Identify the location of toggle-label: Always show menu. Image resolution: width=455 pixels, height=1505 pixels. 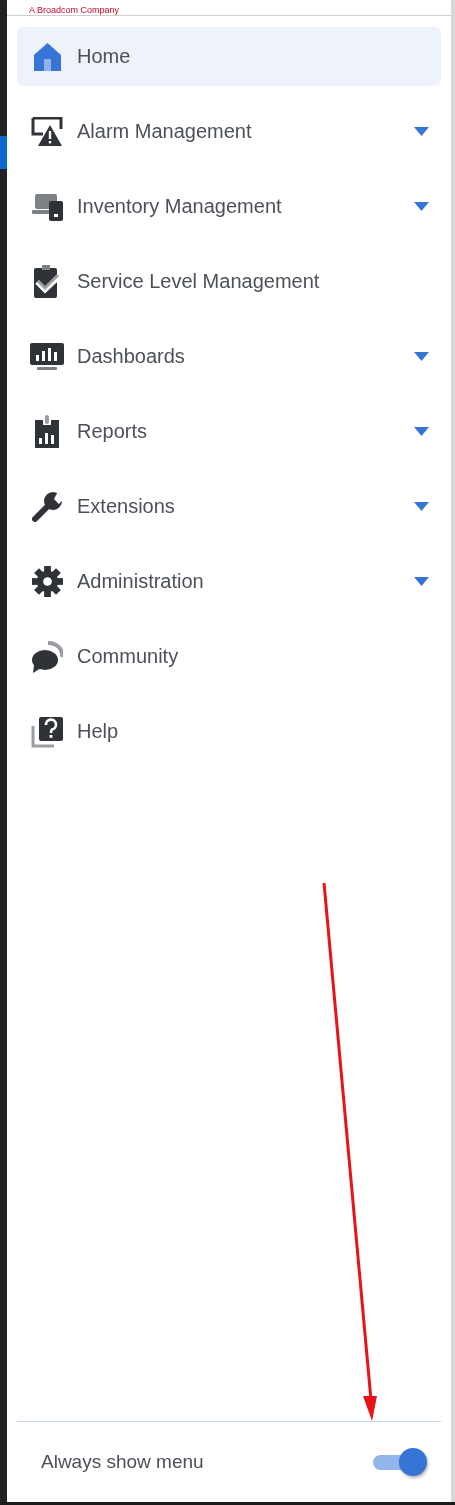
(123, 1462).